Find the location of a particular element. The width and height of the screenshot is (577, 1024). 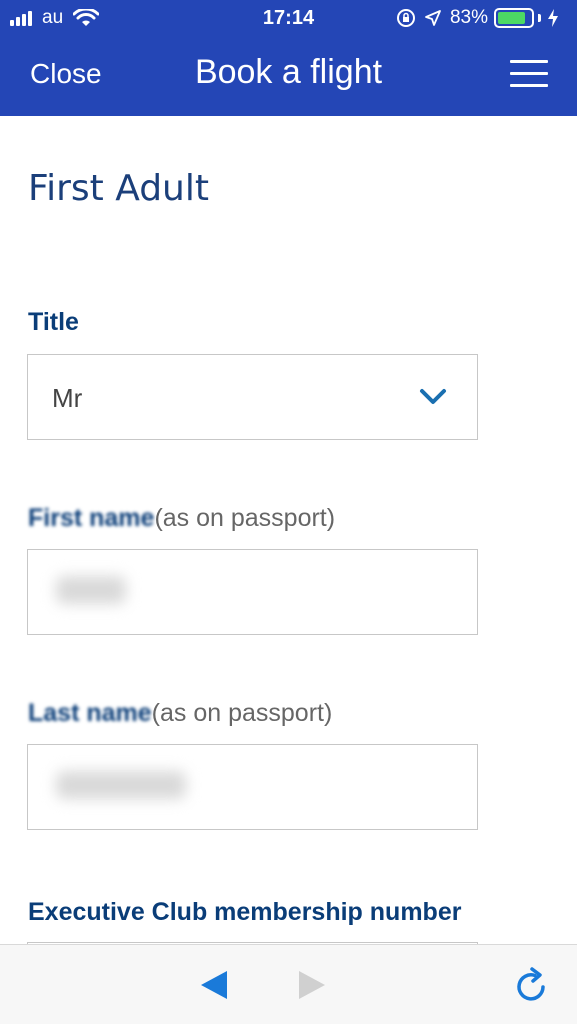

battery-icon is located at coordinates (514, 18).